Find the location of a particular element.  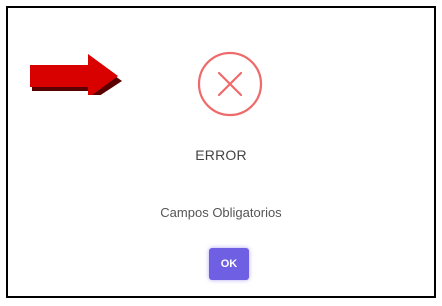

ok-button: OK is located at coordinates (229, 264).